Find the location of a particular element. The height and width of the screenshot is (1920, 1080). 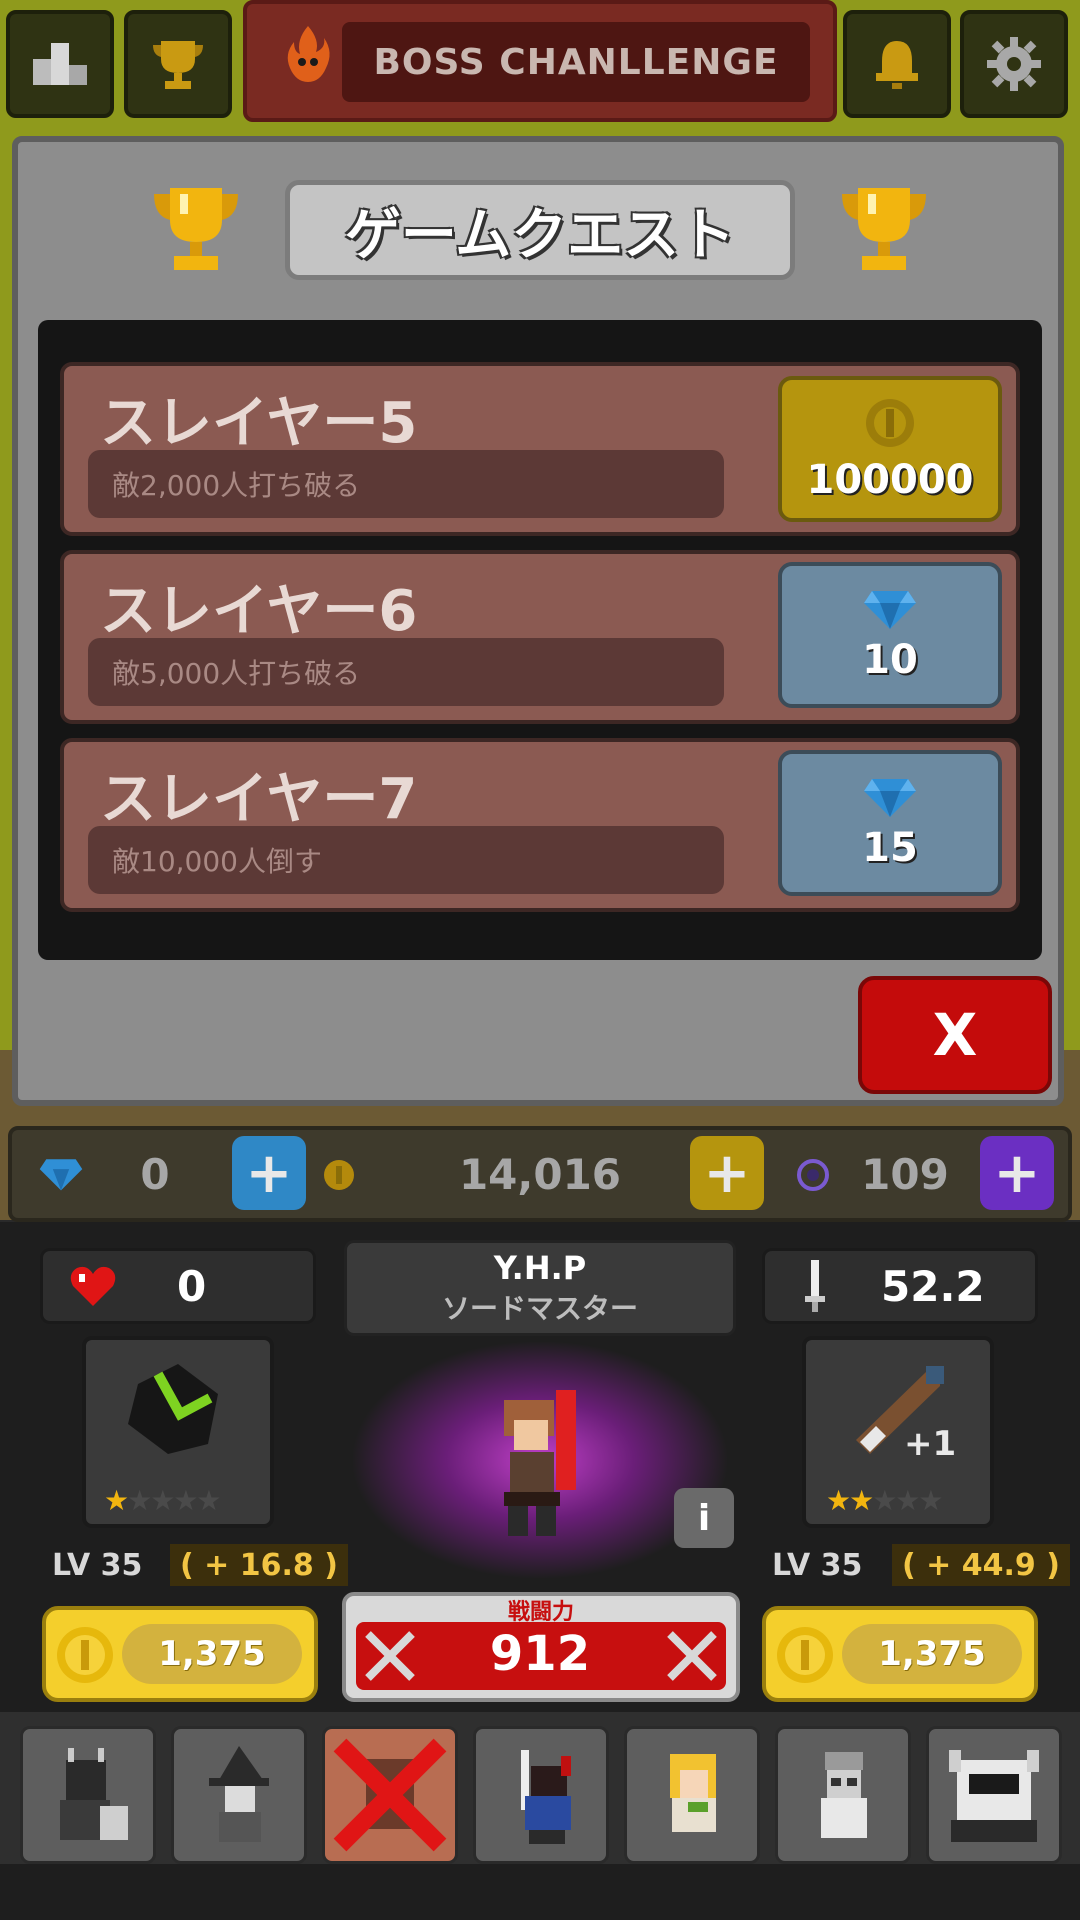

hero-slot-wizard is located at coordinates (239, 1795).